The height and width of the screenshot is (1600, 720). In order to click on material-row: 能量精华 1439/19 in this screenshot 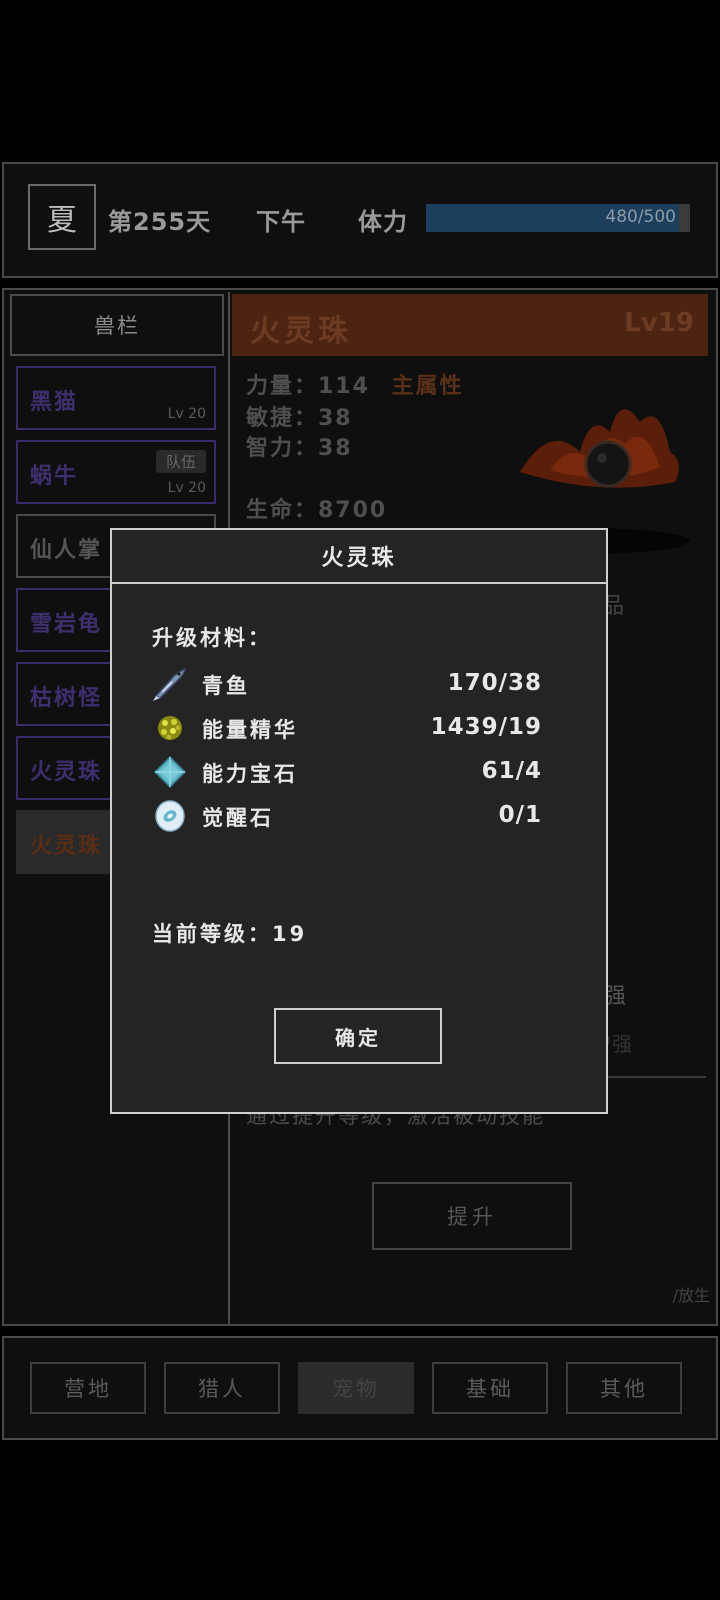, I will do `click(350, 728)`.